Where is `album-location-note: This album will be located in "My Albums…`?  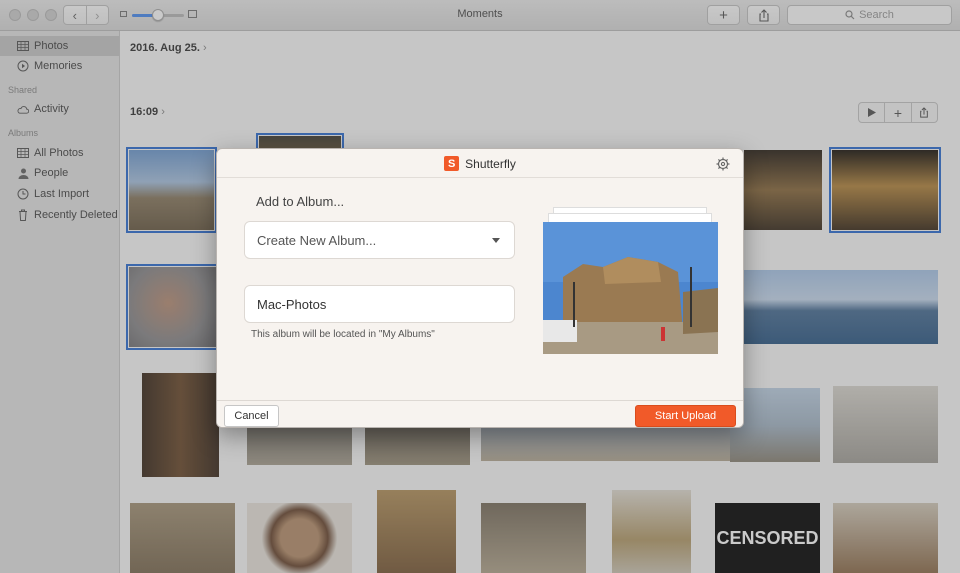 album-location-note: This album will be located in "My Albums… is located at coordinates (343, 334).